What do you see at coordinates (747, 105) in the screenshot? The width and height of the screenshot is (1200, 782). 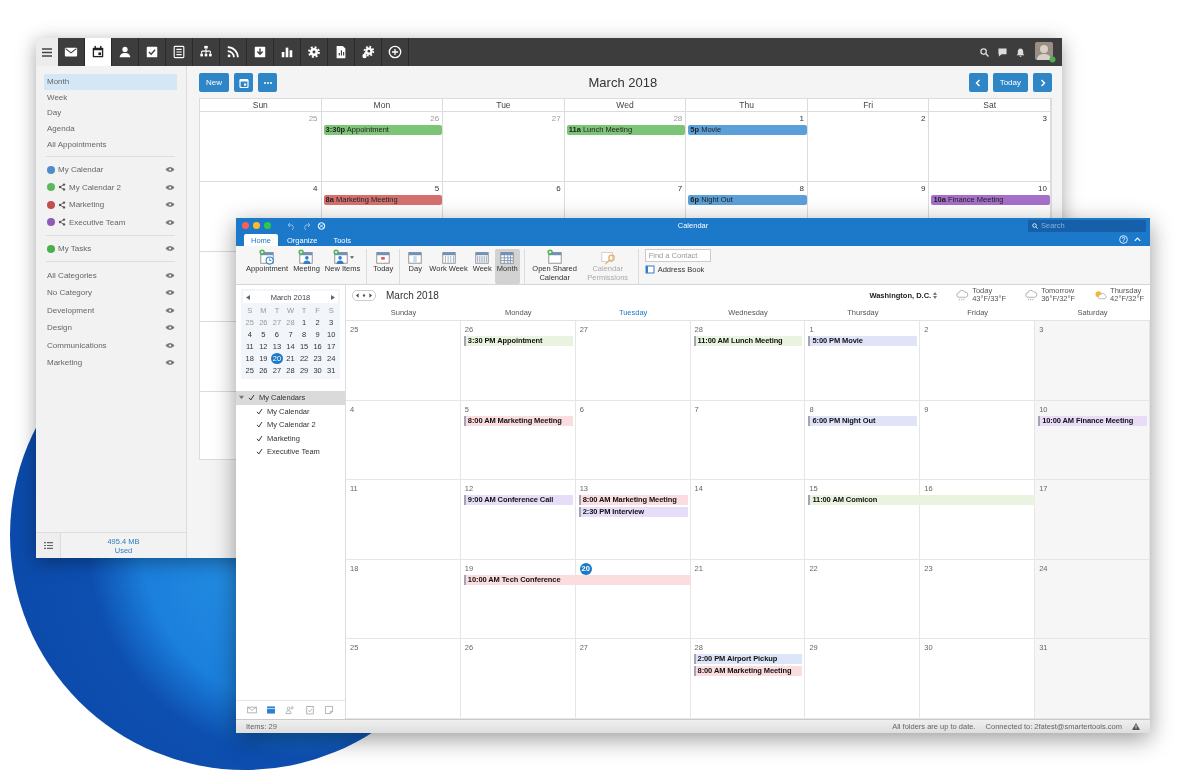 I see `weekday-header: Thu` at bounding box center [747, 105].